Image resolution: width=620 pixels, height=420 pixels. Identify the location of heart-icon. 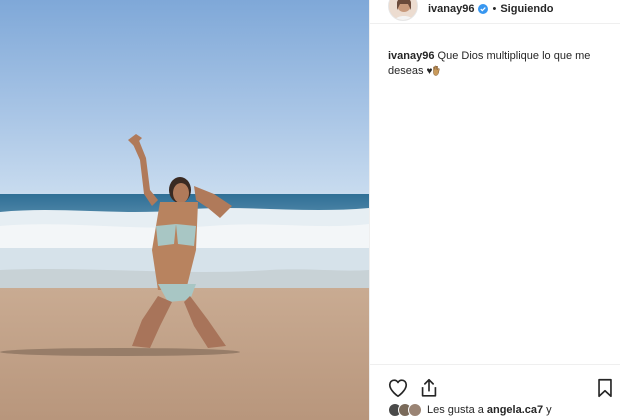
(398, 388).